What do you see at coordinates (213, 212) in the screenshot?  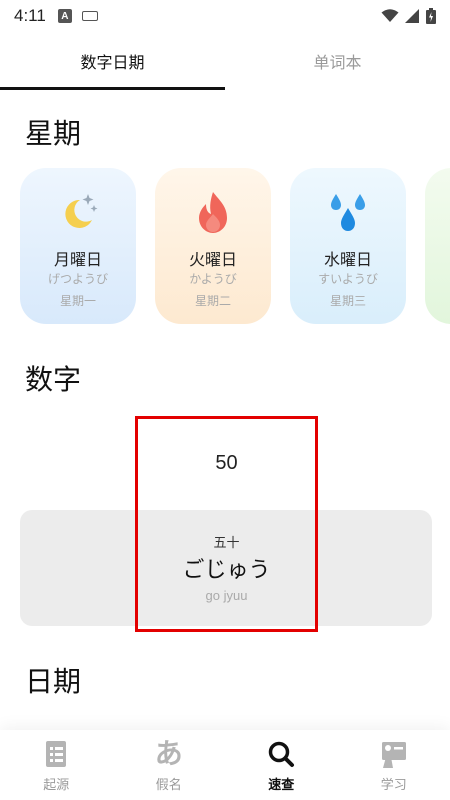 I see `flame-icon` at bounding box center [213, 212].